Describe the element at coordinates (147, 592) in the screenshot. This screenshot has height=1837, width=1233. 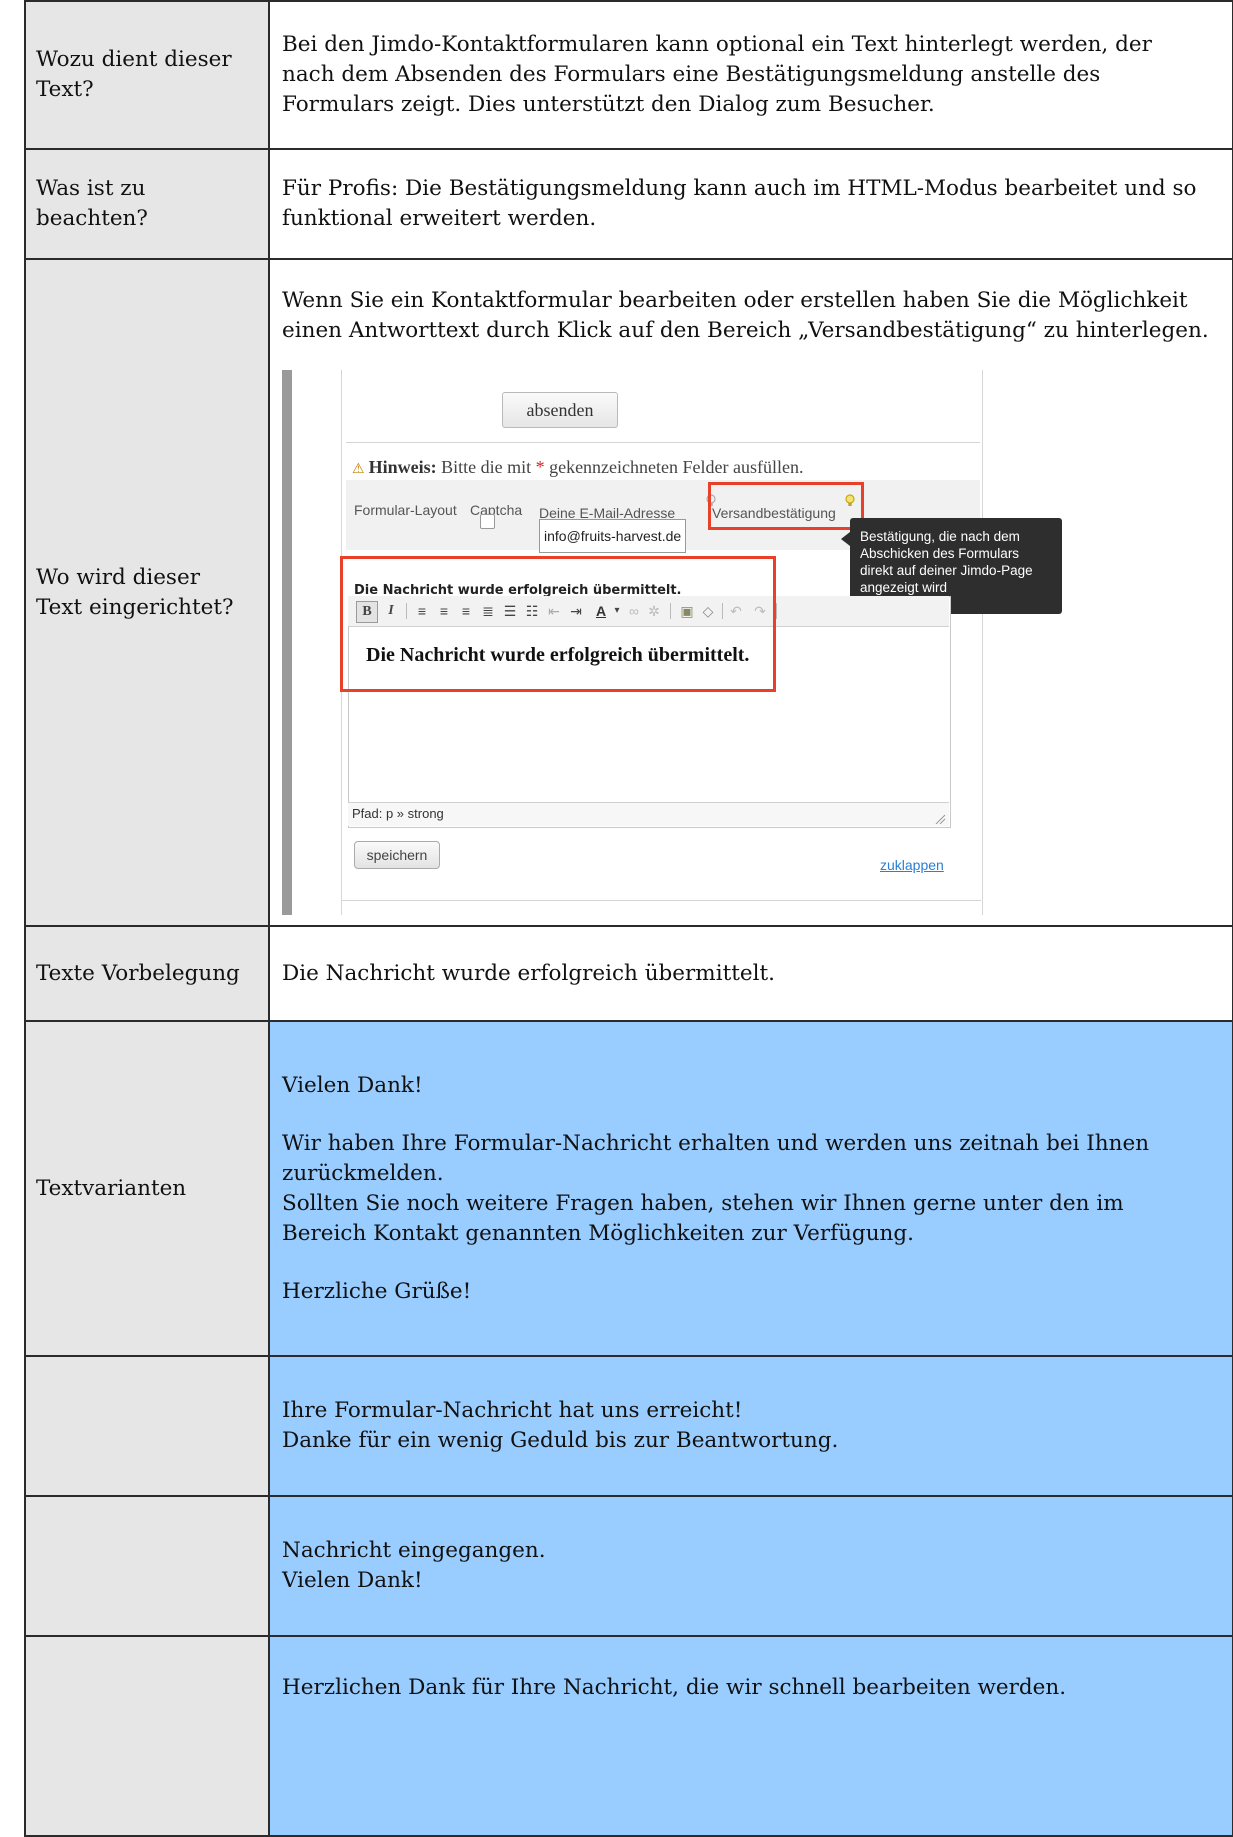
I see `row-label: Wo wird dieser Text eingerichtet?` at that location.